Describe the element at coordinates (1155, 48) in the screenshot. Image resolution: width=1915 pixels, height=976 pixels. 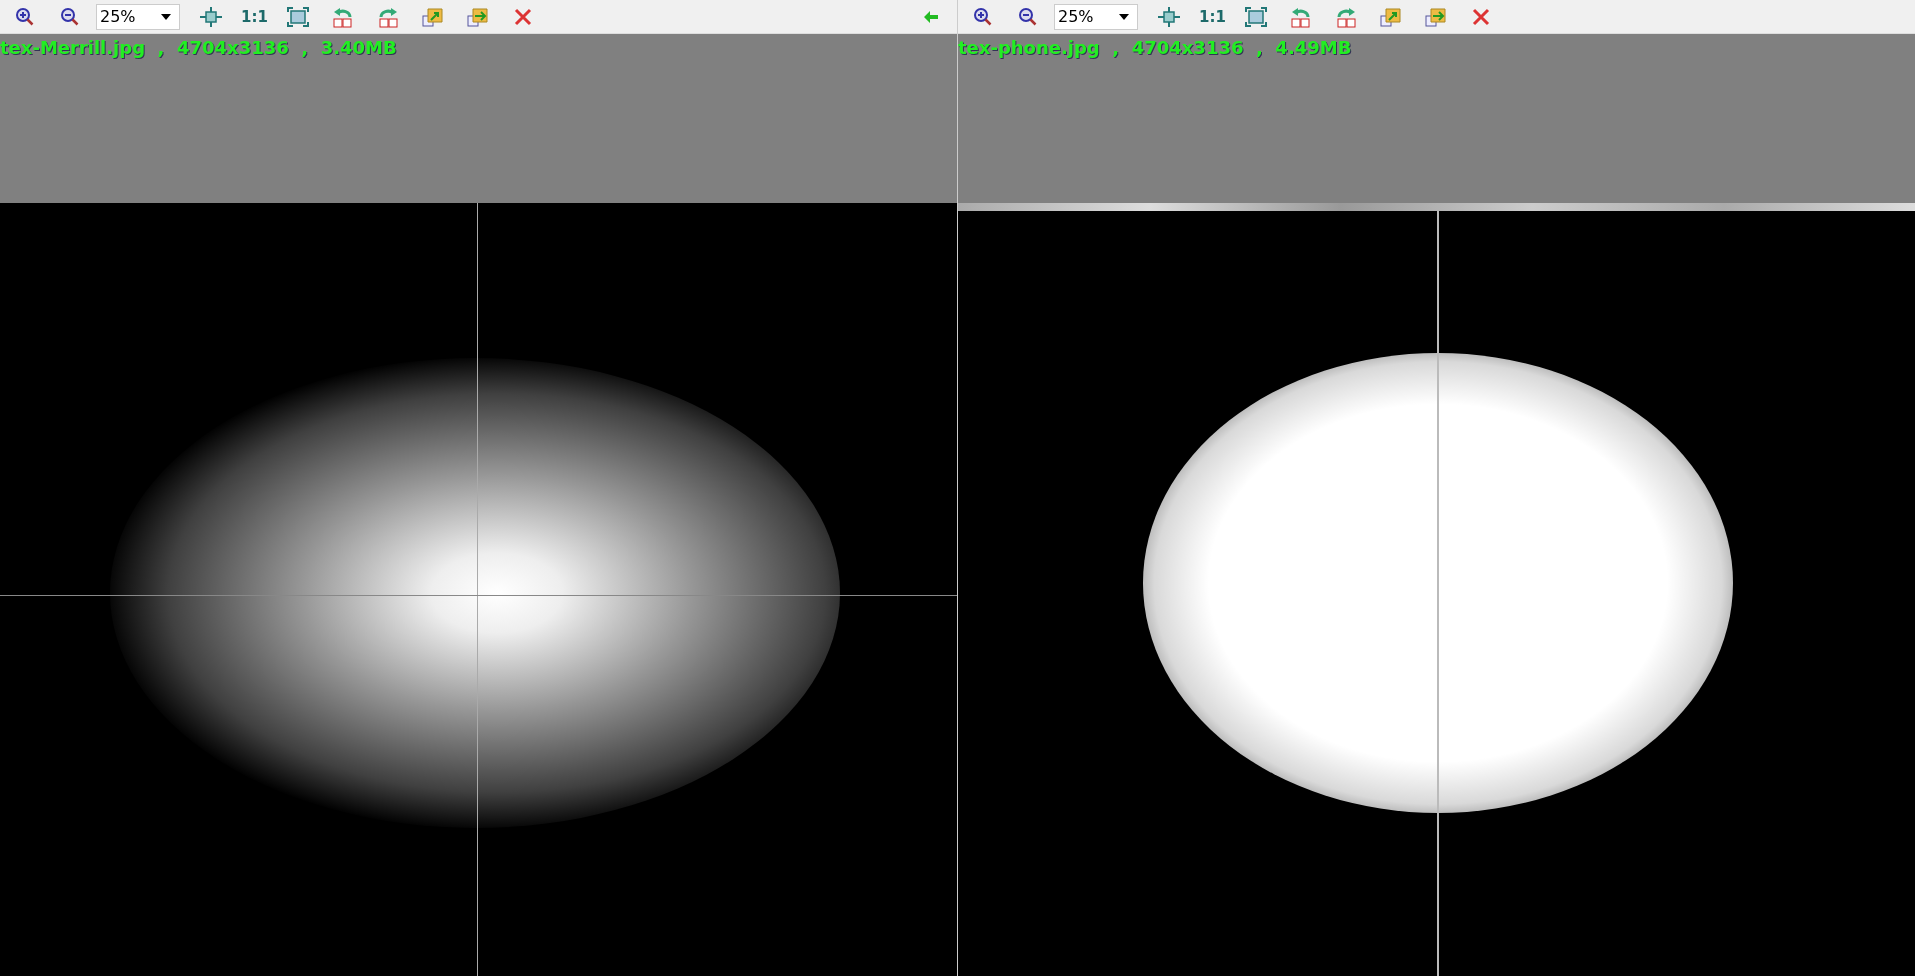
I see `image-info: tex-phone.jpg , 4704x3136 , 4.49MB` at that location.